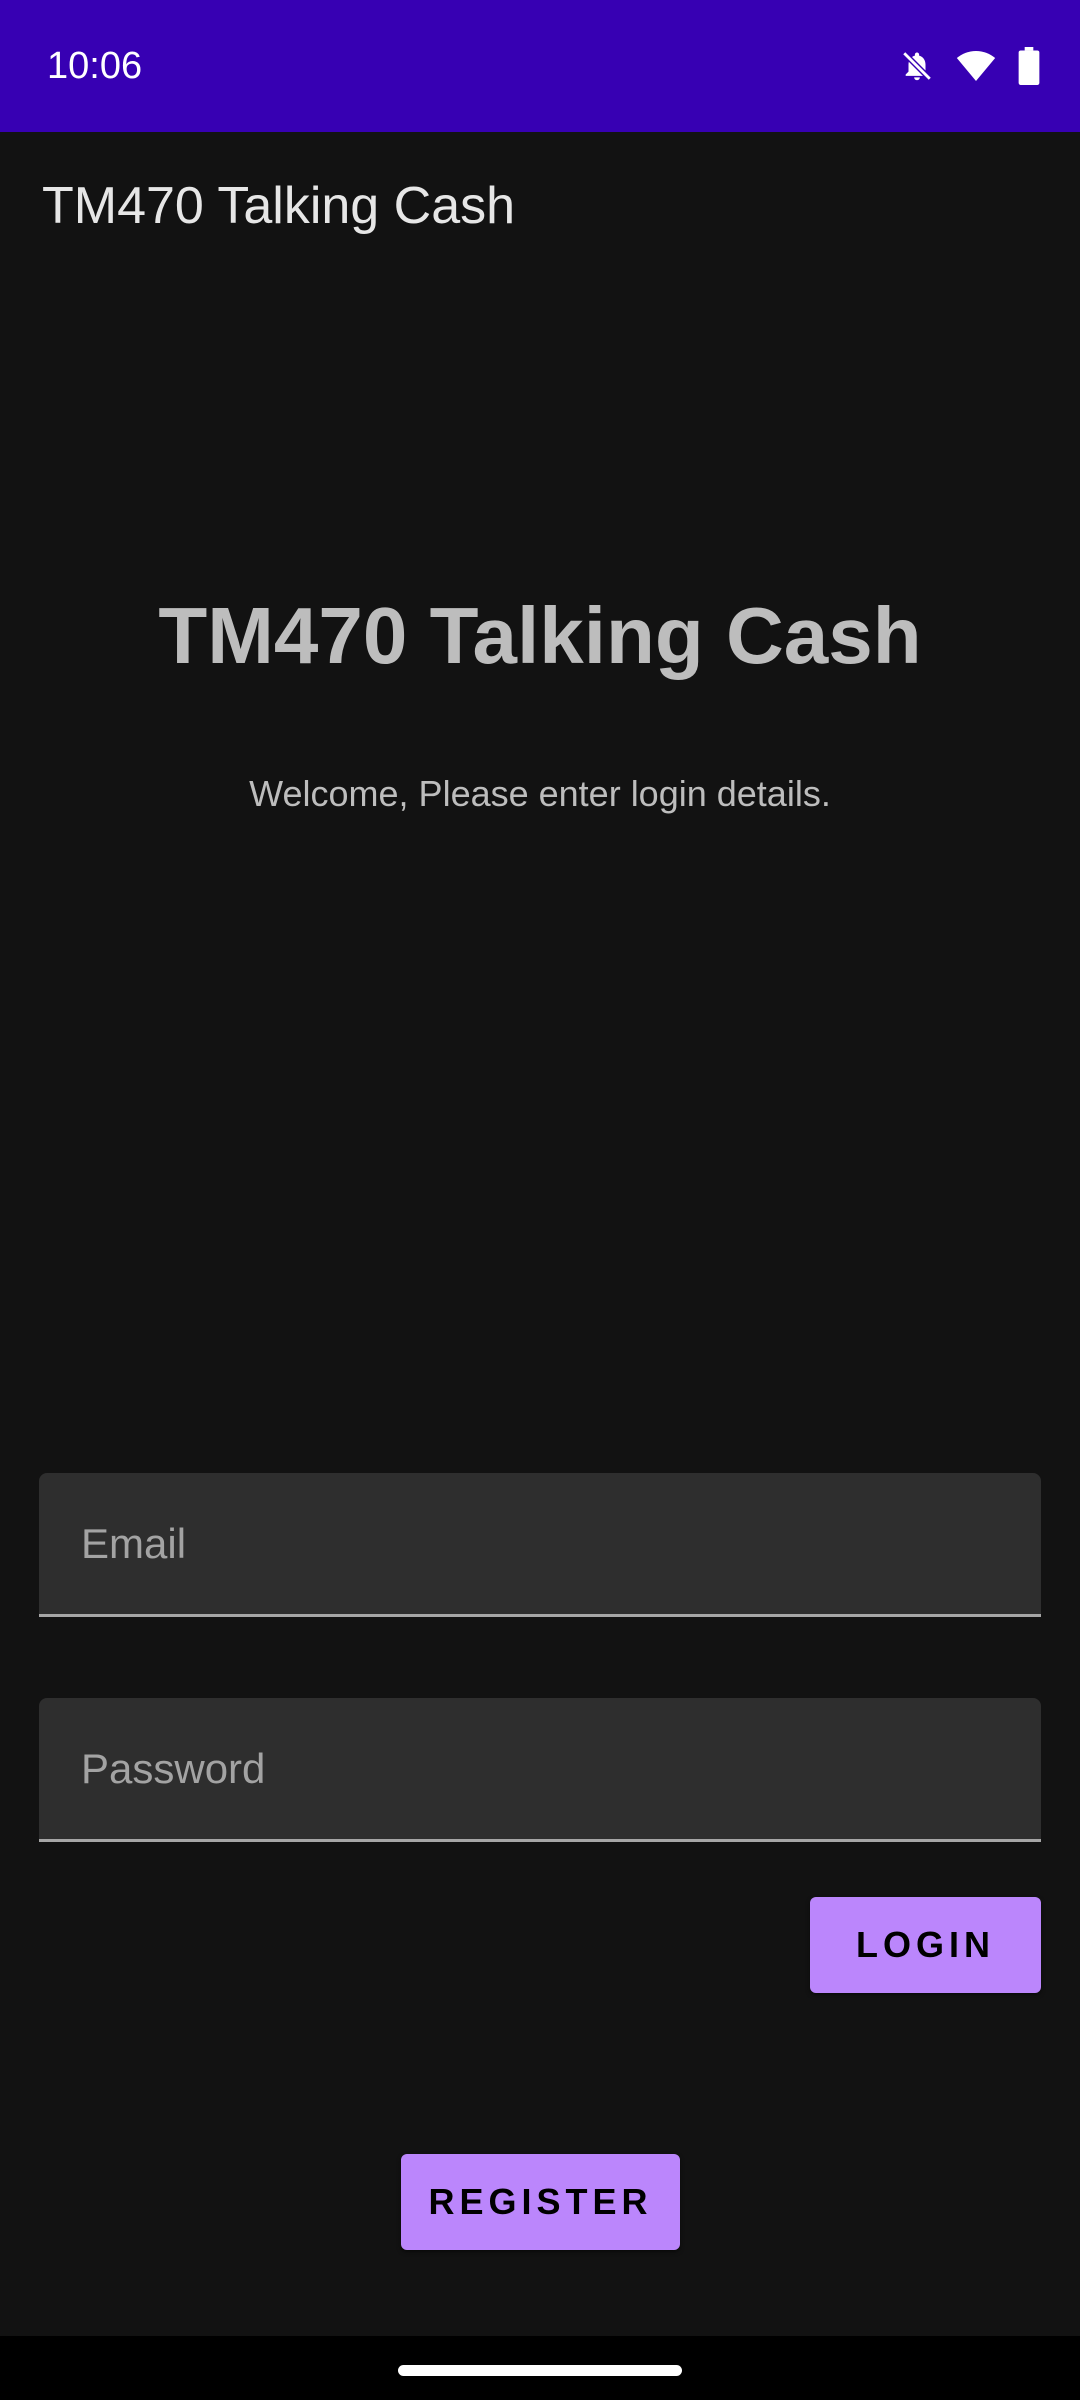  I want to click on status-time: 10:06, so click(95, 66).